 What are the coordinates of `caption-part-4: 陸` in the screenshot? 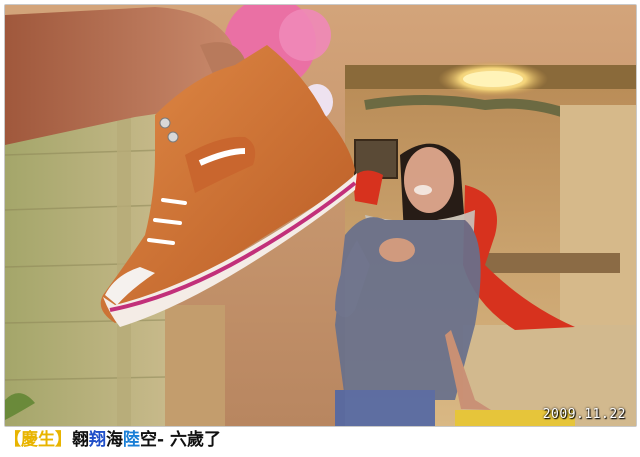 It's located at (131, 440).